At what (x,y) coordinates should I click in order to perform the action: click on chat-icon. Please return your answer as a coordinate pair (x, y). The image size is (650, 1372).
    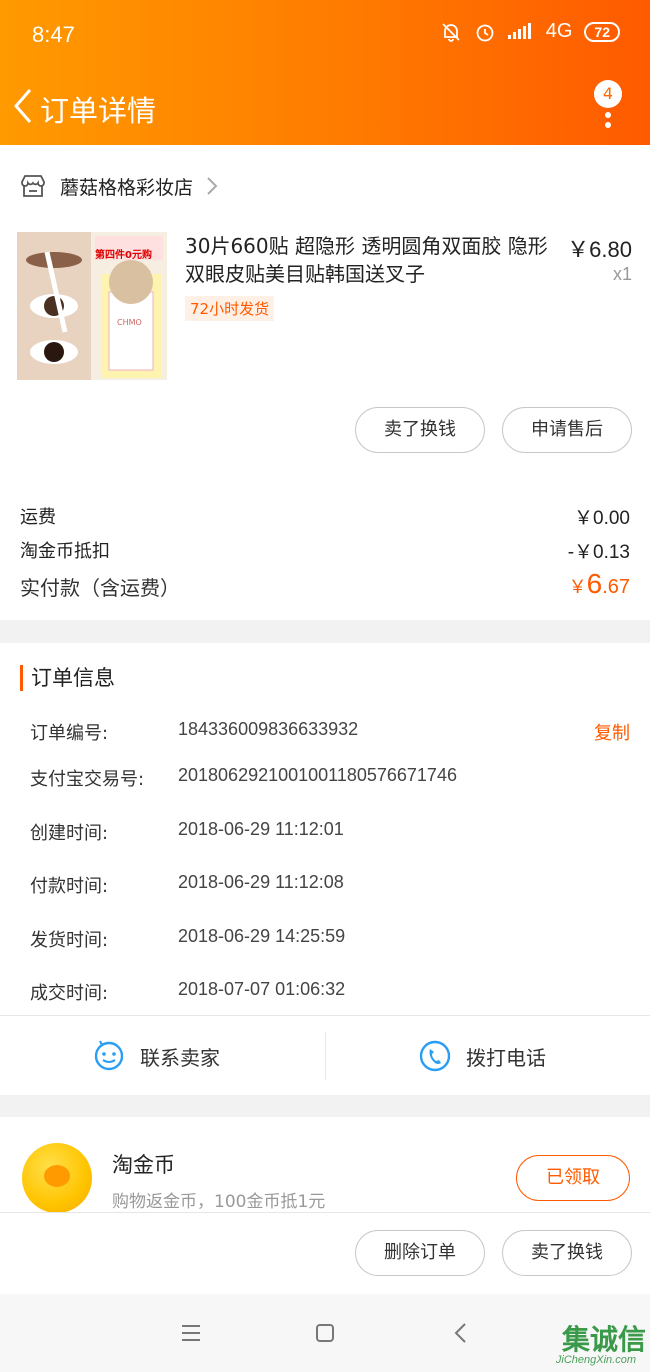
    Looking at the image, I should click on (109, 1055).